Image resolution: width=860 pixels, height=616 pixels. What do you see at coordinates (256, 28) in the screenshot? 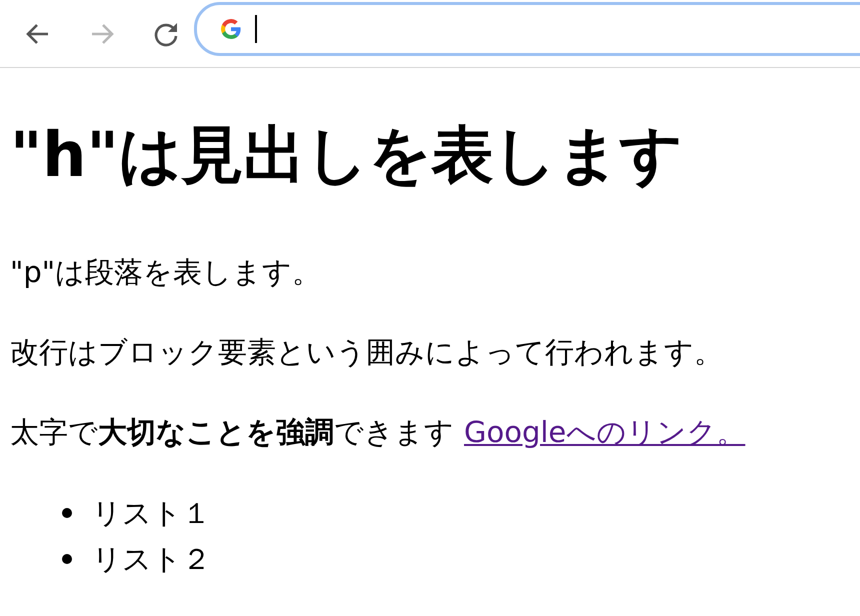
I see `text-cursor` at bounding box center [256, 28].